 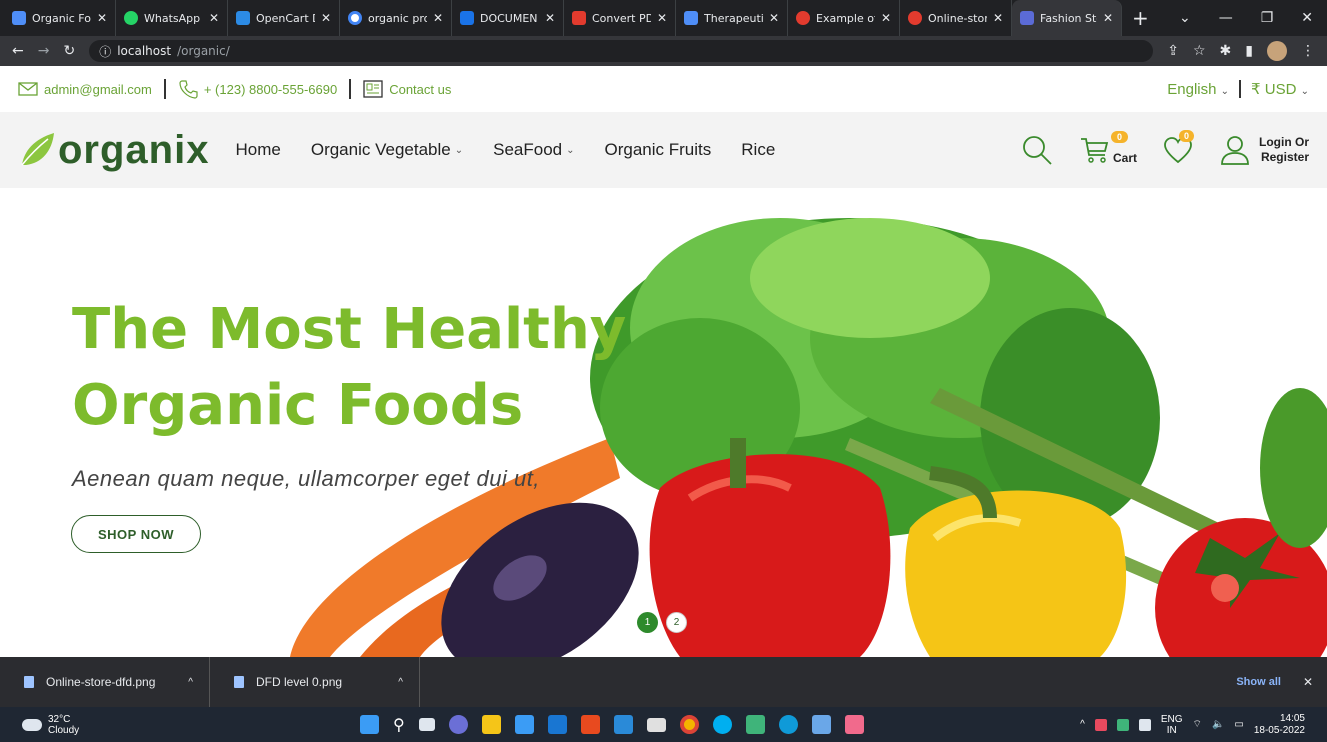 What do you see at coordinates (387, 150) in the screenshot?
I see `nav-organic-vegetable: Organic Vegetable ⌄` at bounding box center [387, 150].